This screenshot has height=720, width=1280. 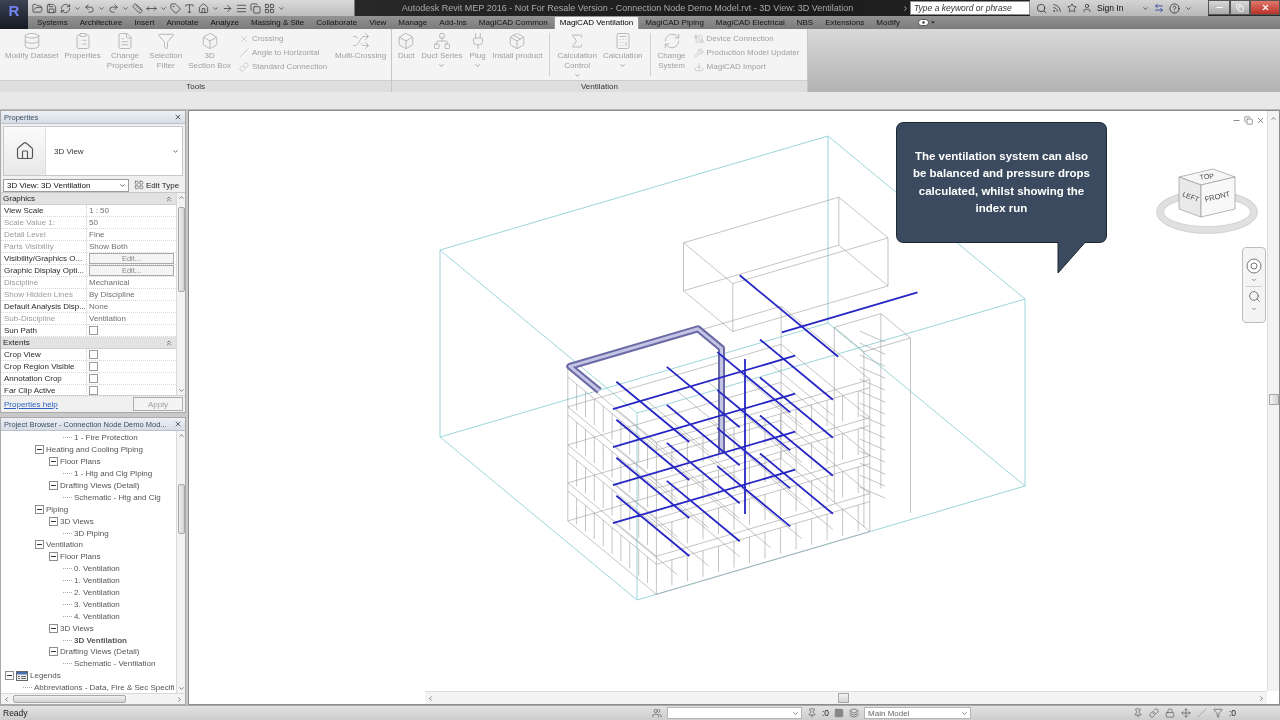 I want to click on wheel-icon, so click(x=1254, y=266).